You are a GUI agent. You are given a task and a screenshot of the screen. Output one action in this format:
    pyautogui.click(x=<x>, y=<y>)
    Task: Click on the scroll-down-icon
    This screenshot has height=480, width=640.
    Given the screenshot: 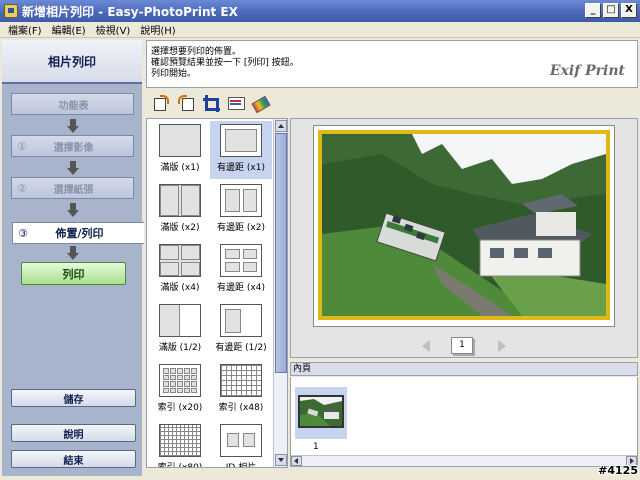 What is the action you would take?
    pyautogui.click(x=281, y=460)
    